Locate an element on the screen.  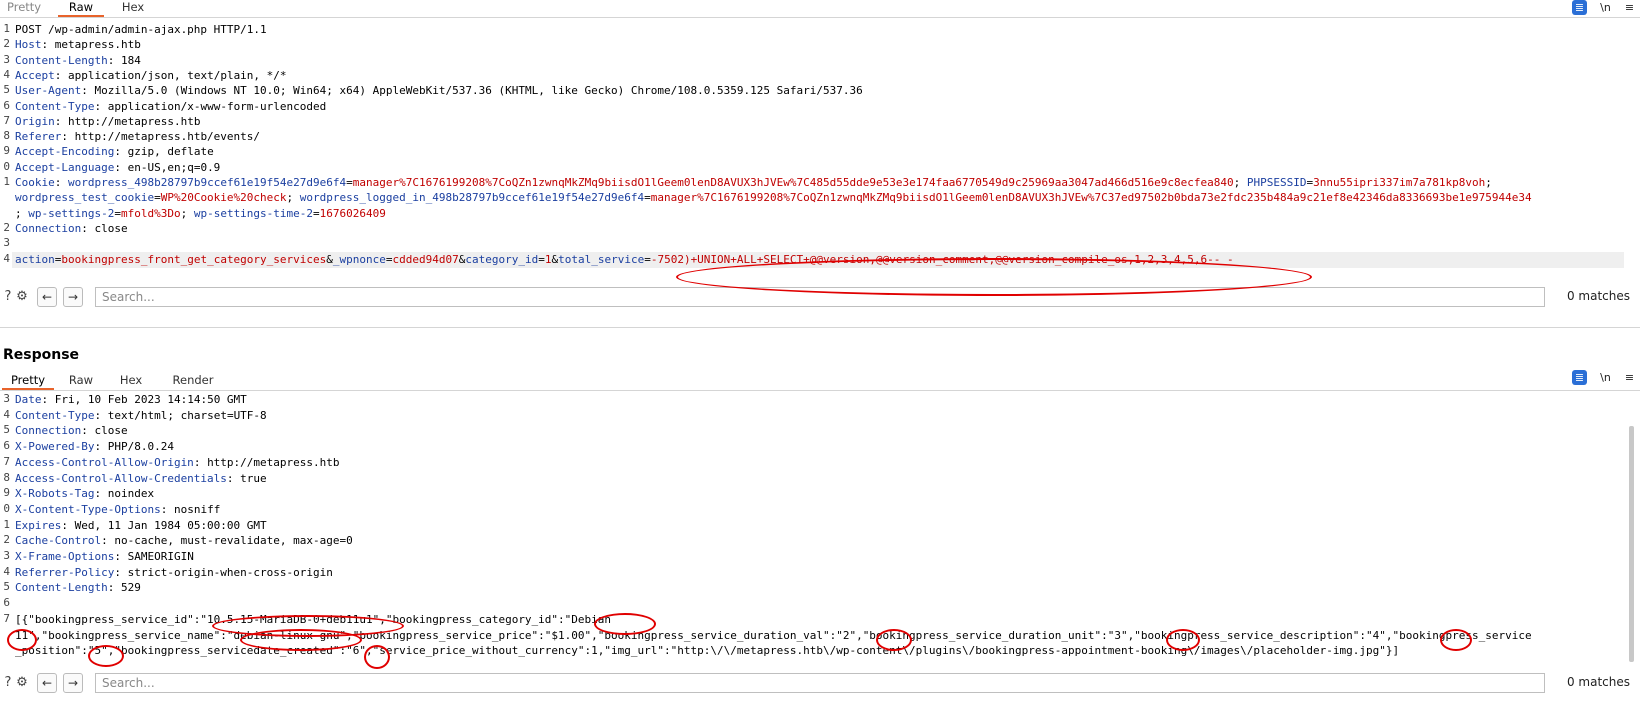
header-value: nosniff is located at coordinates (197, 509).